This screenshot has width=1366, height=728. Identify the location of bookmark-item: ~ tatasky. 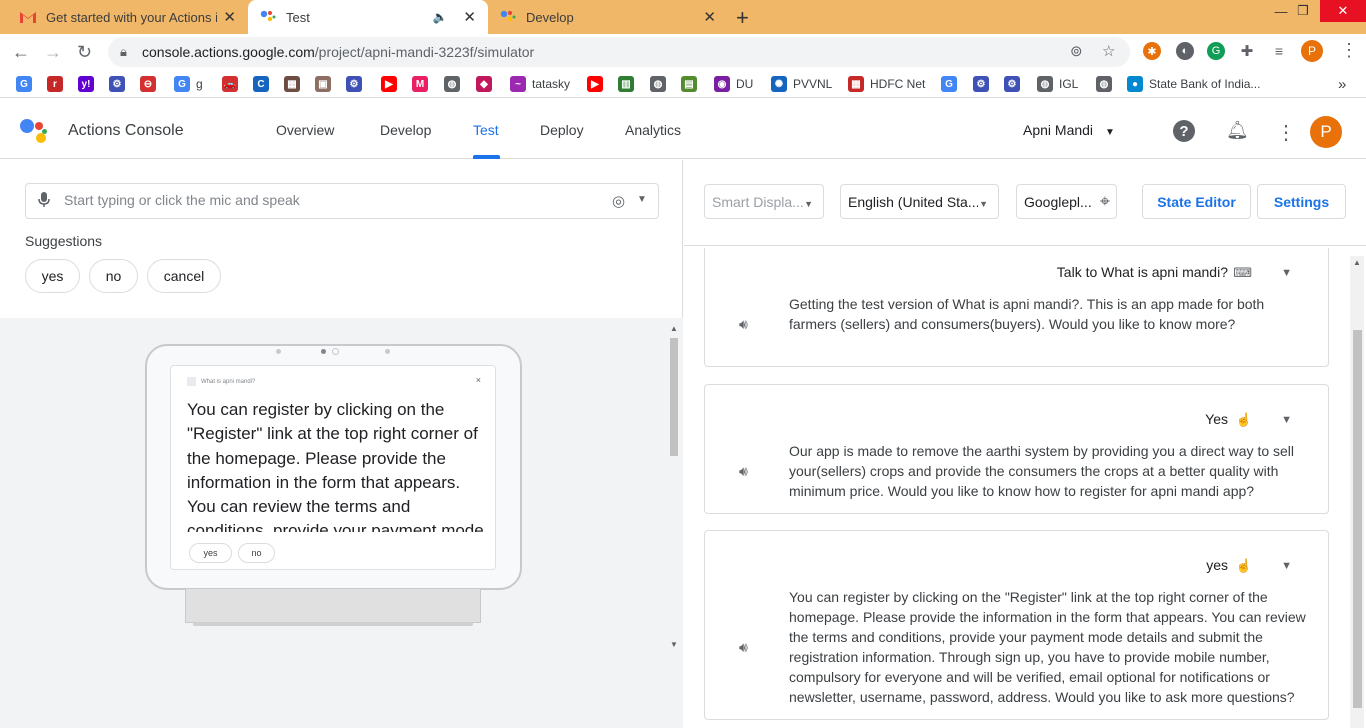
(540, 84).